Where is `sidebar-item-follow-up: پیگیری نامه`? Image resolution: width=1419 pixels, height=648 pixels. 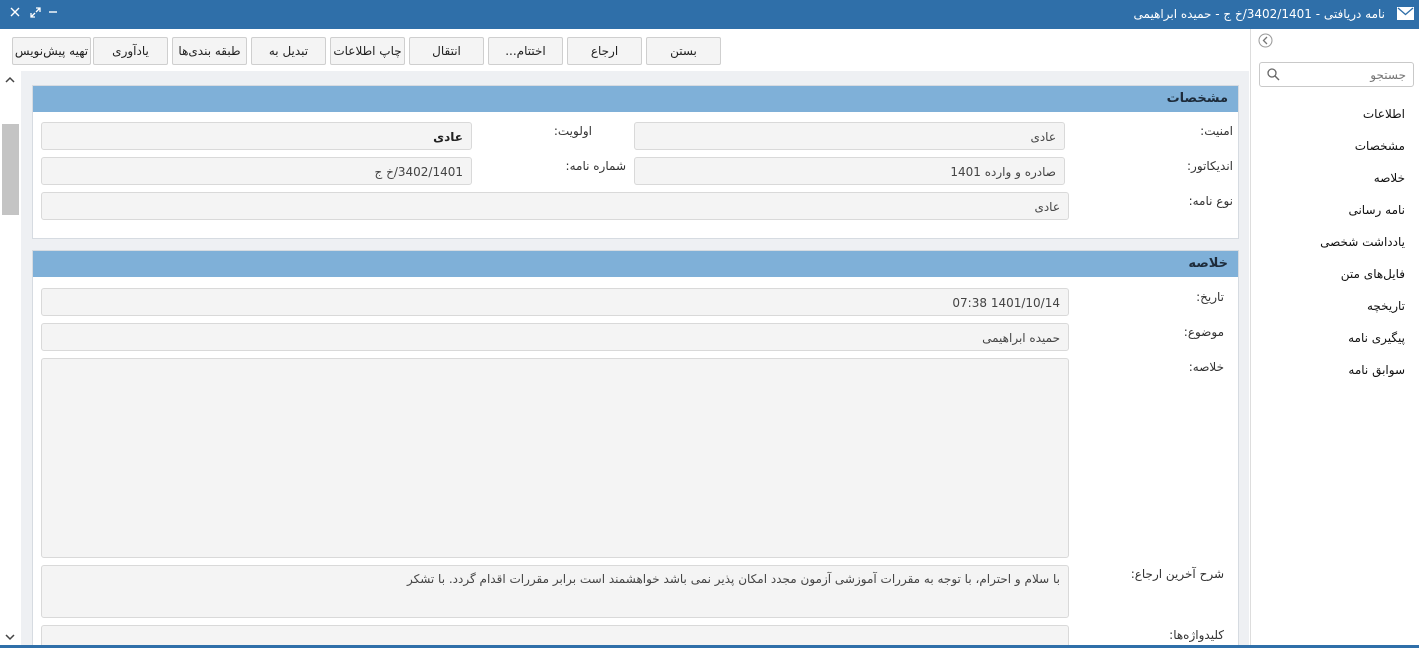 sidebar-item-follow-up: پیگیری نامه is located at coordinates (1376, 338).